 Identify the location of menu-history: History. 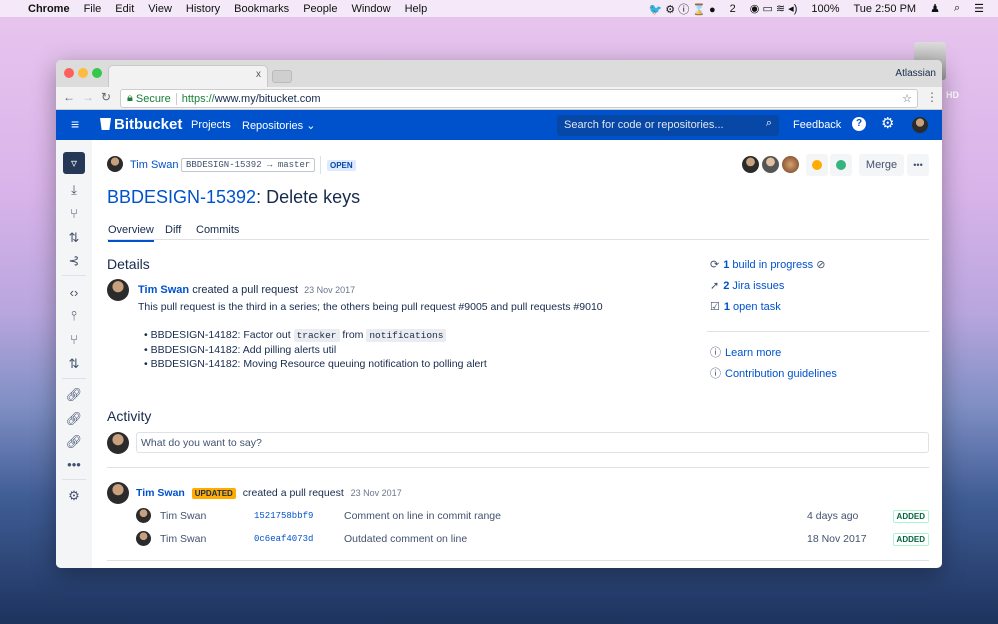
(203, 9).